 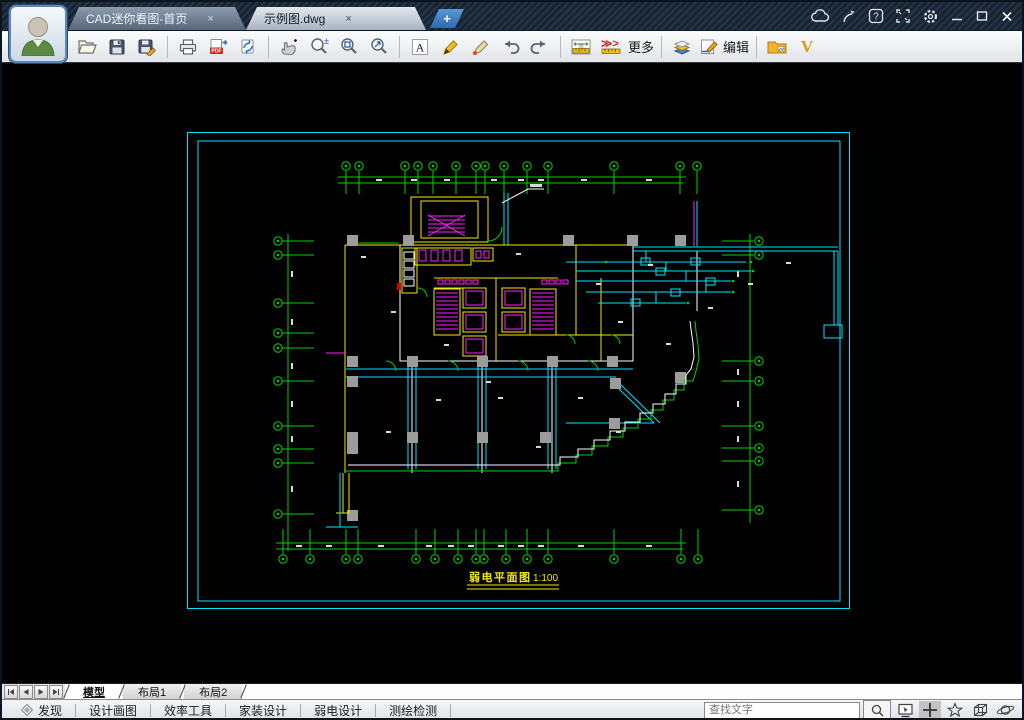 I want to click on star-icon, so click(x=955, y=710).